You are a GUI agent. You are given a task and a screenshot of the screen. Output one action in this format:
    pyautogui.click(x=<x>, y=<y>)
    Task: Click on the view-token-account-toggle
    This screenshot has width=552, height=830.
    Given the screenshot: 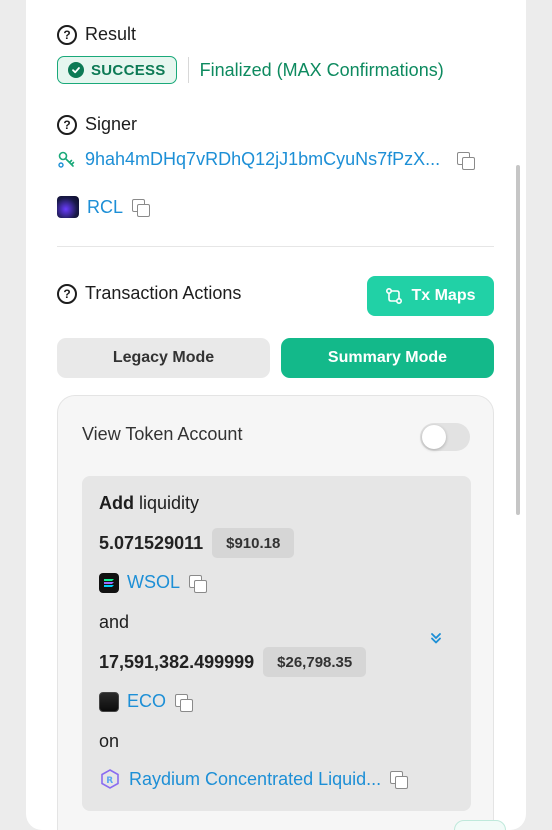 What is the action you would take?
    pyautogui.click(x=445, y=437)
    